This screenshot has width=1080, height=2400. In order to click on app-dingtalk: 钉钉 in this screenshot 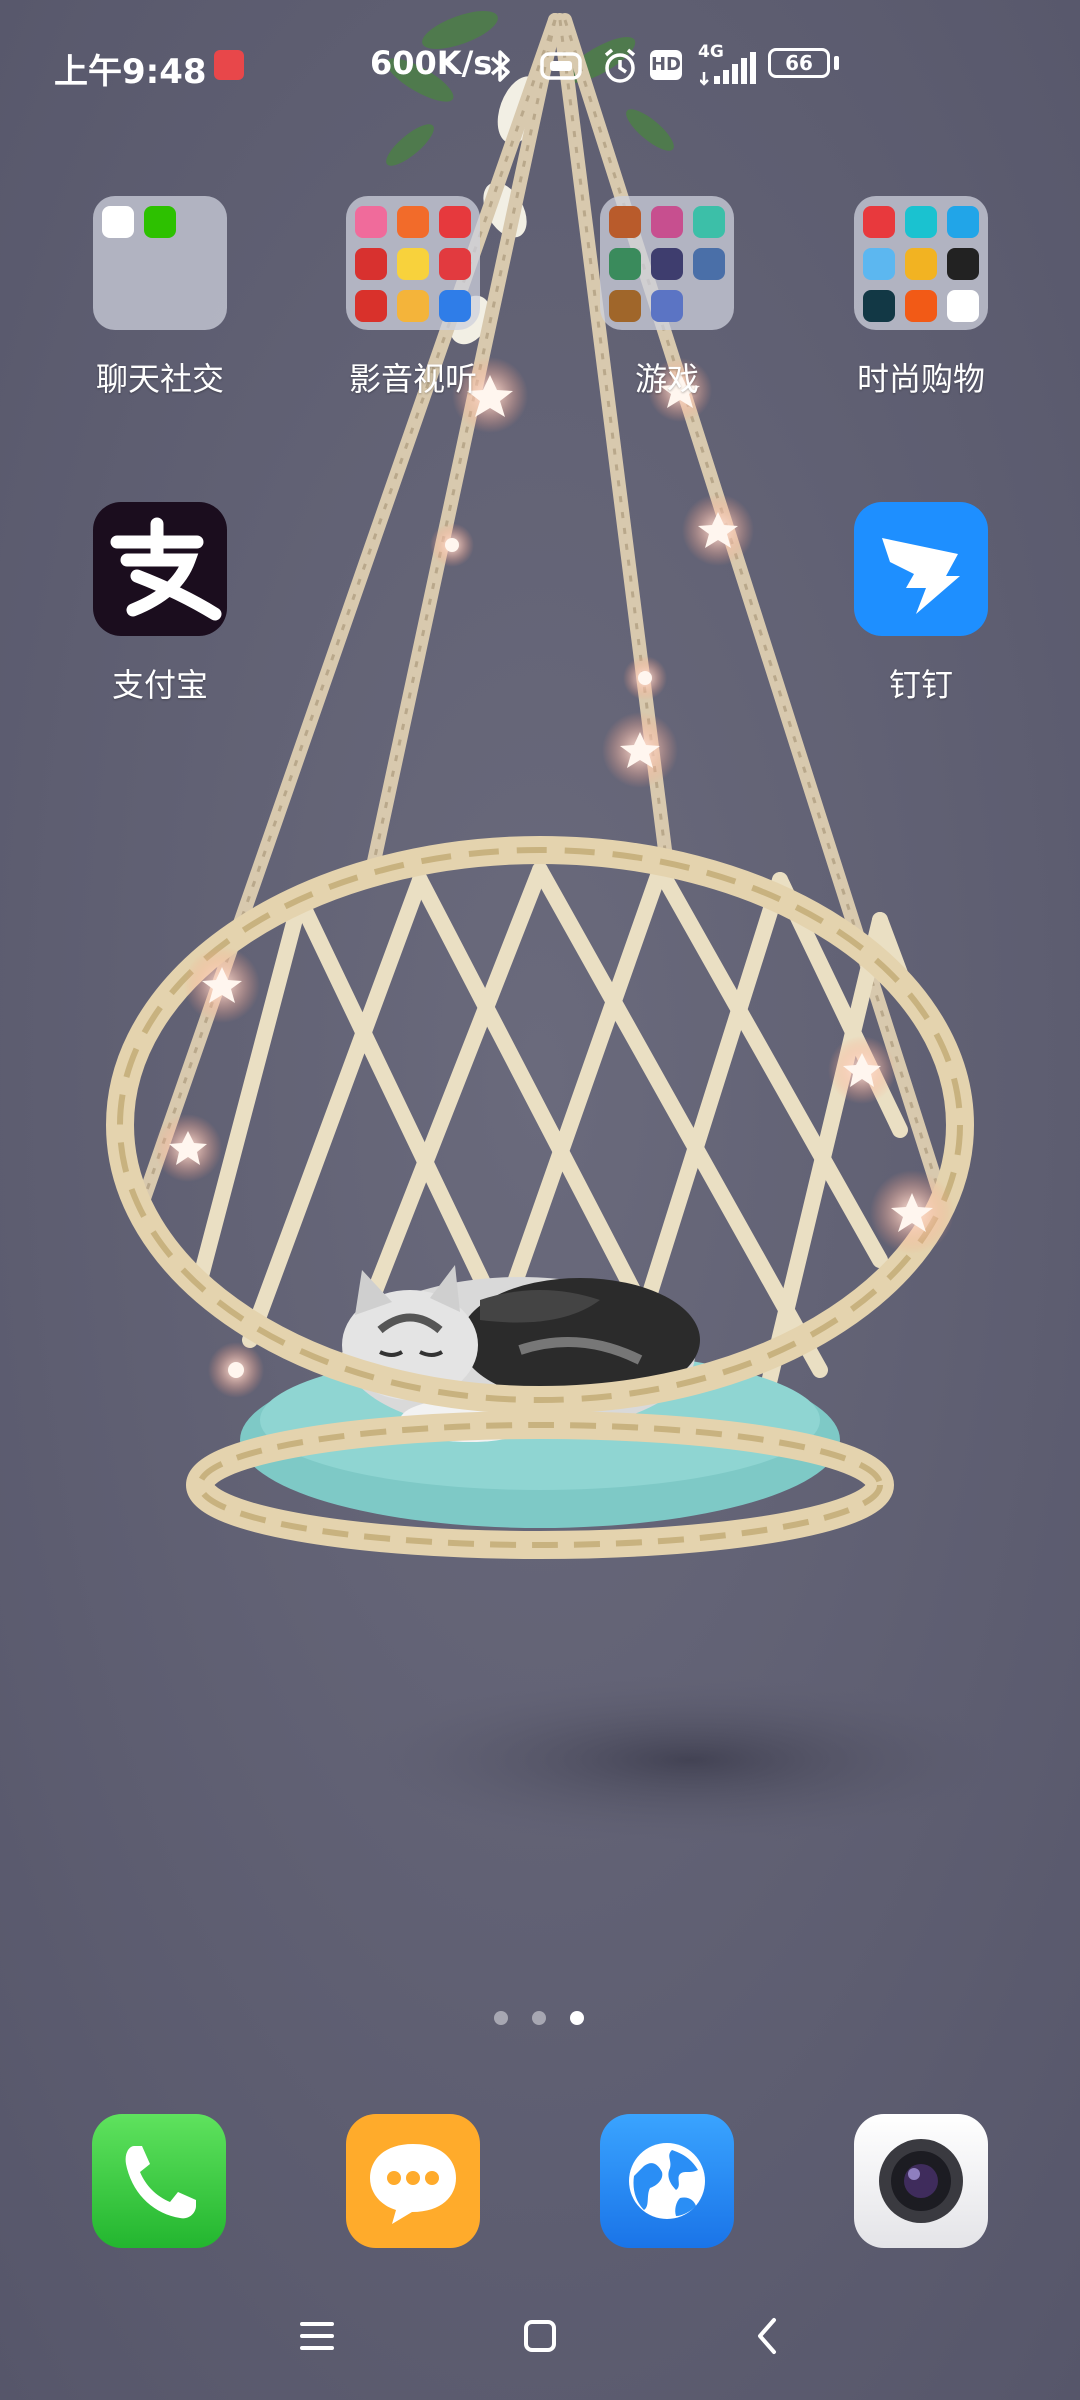, I will do `click(921, 604)`.